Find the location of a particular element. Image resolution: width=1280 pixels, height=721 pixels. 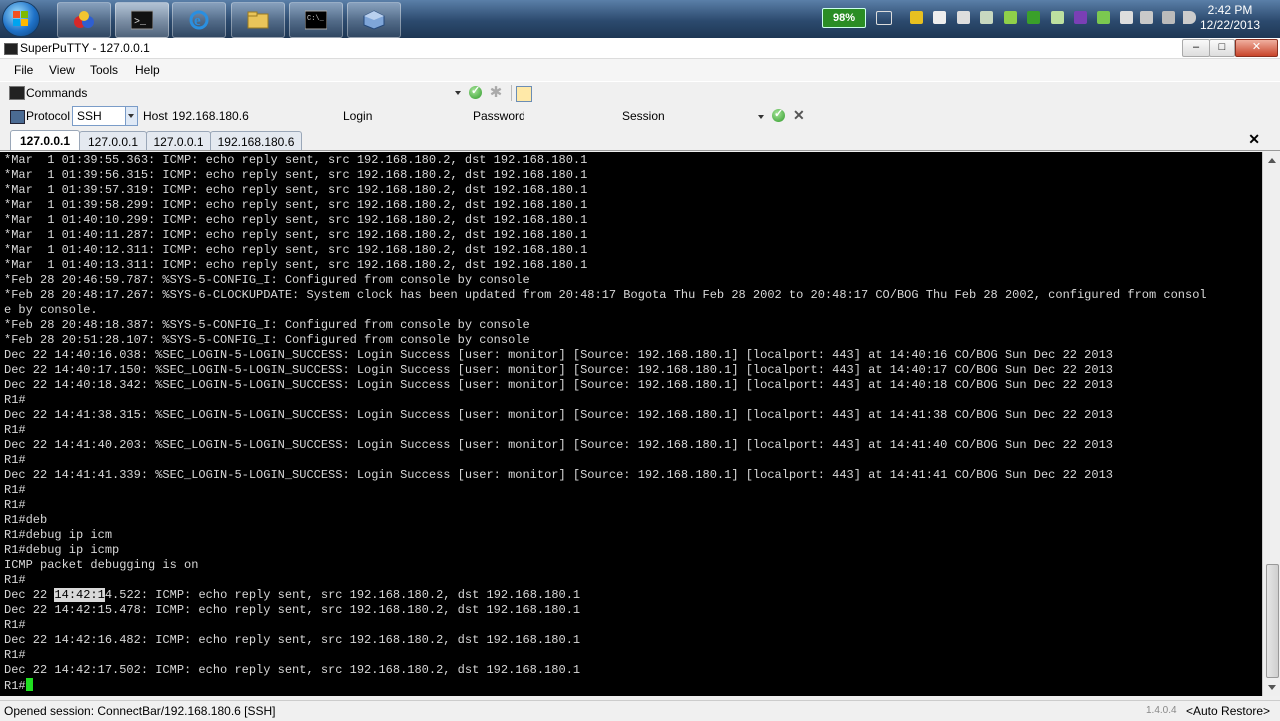

window-title: SuperPuTTY - 127.0.0.1 is located at coordinates (85, 48).